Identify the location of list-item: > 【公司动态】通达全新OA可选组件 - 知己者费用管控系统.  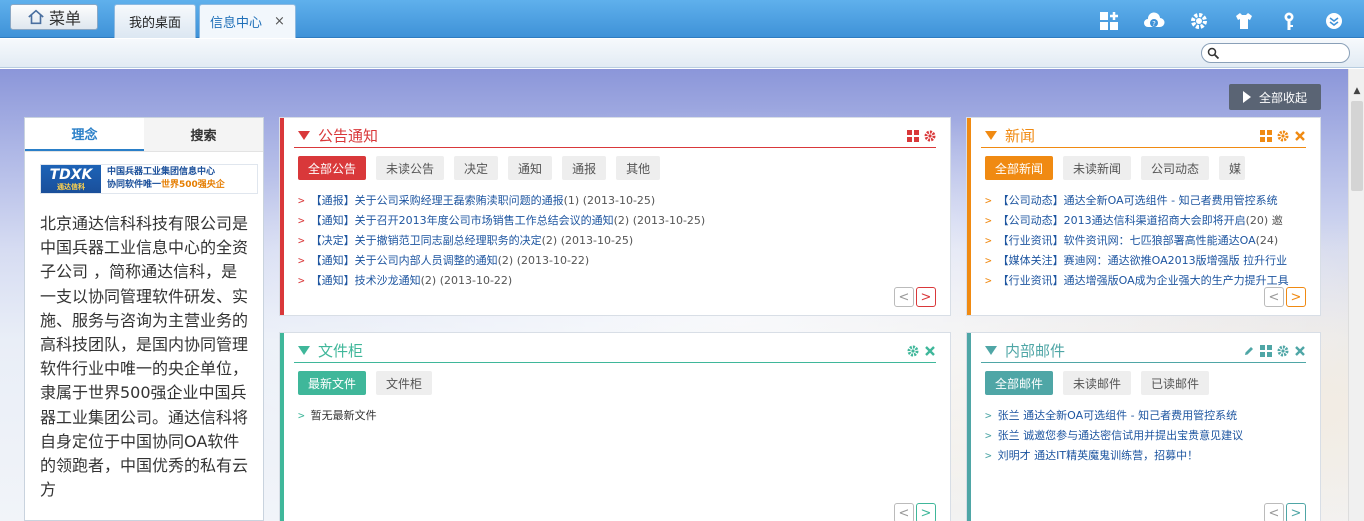
(1145, 201).